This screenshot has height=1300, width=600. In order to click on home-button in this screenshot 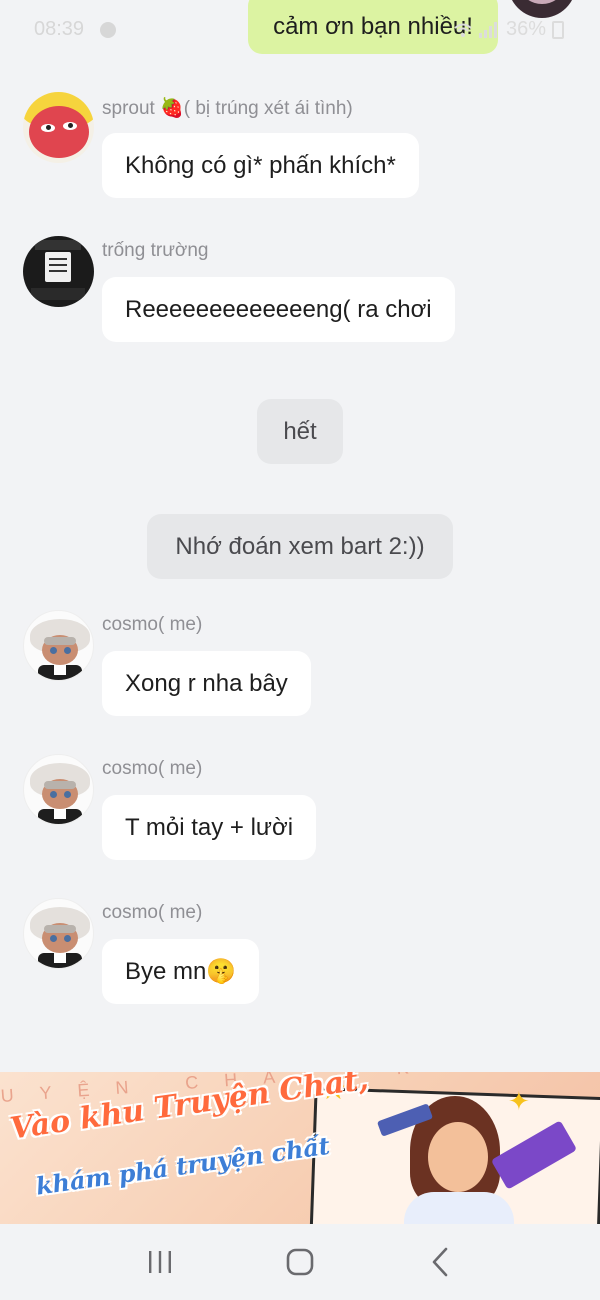, I will do `click(300, 1262)`.